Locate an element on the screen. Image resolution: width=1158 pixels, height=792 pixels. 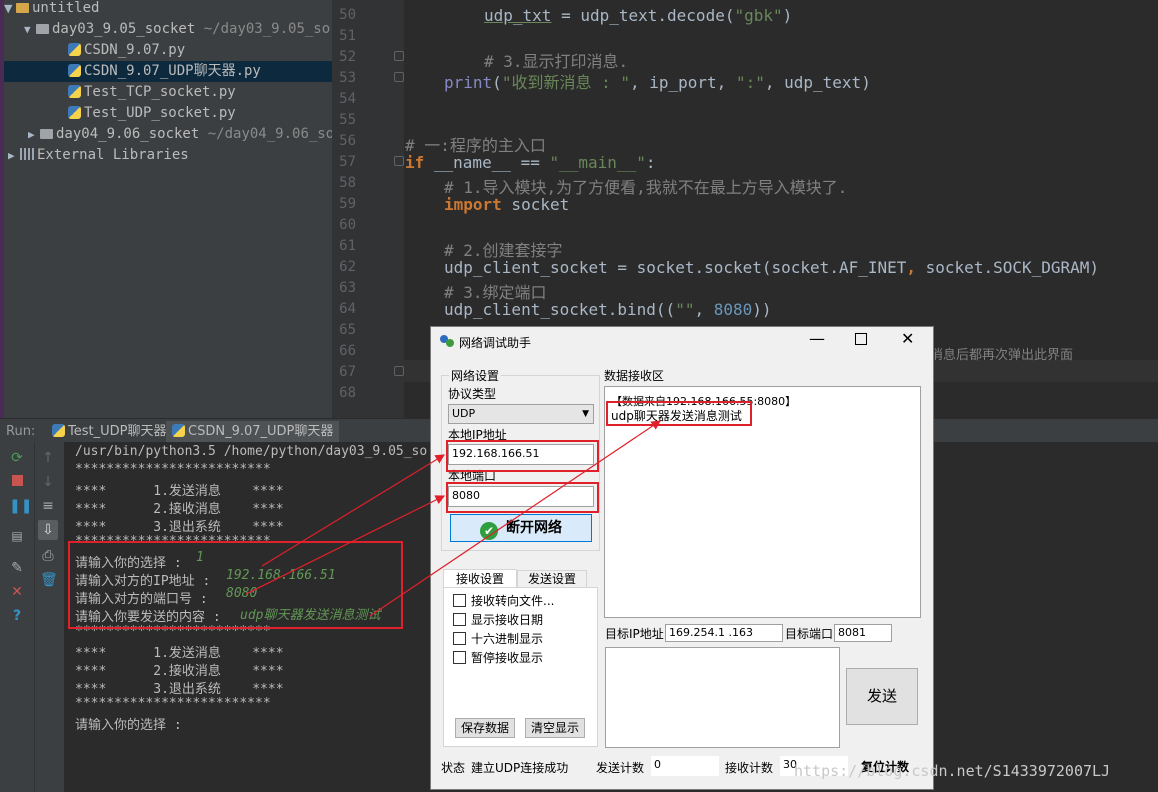
arrow-message is located at coordinates (515, 518).